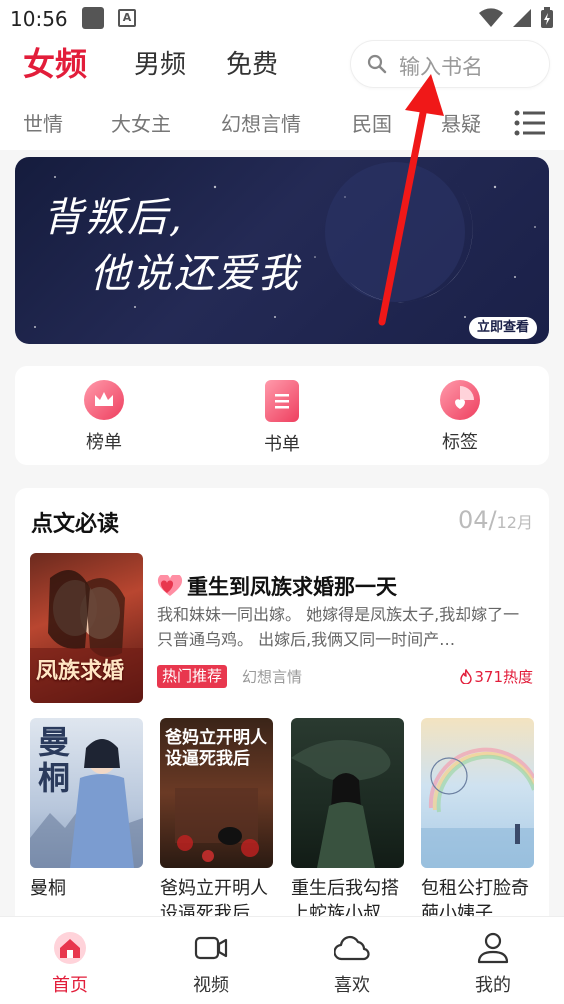 This screenshot has height=1004, width=564. Describe the element at coordinates (261, 122) in the screenshot. I see `category-item: 幻想言情` at that location.